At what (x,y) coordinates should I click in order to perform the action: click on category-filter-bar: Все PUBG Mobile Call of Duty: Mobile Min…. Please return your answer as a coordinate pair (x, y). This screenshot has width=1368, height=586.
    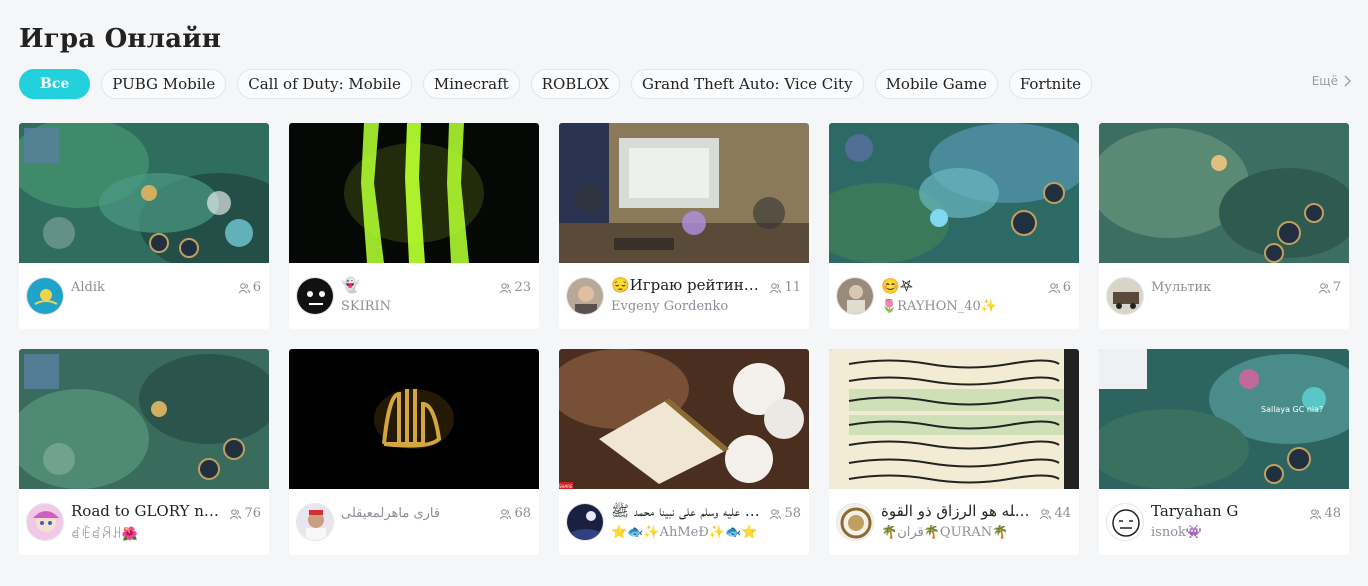
    Looking at the image, I should click on (556, 84).